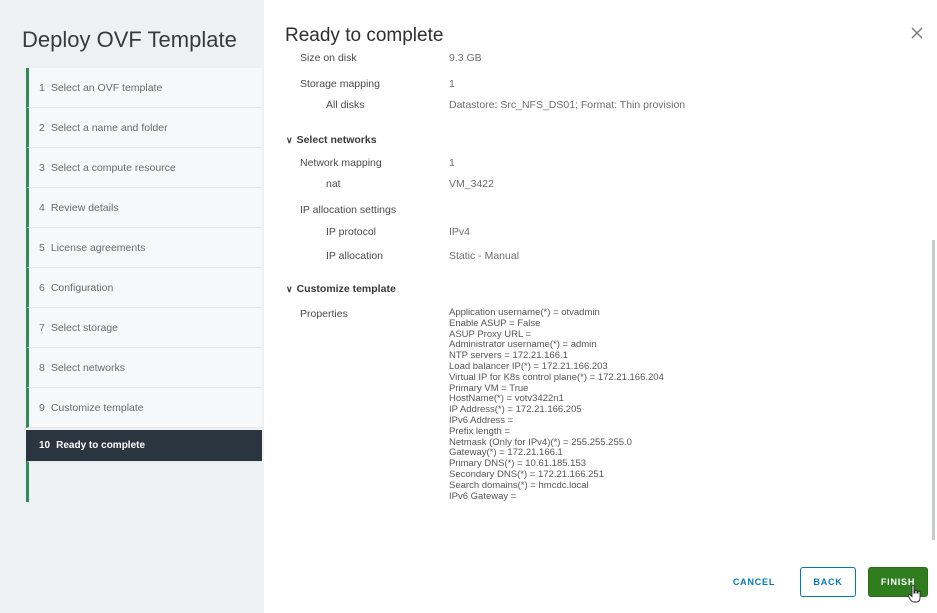 This screenshot has height=613, width=937. Describe the element at coordinates (101, 445) in the screenshot. I see `step-label: Ready to complete` at that location.